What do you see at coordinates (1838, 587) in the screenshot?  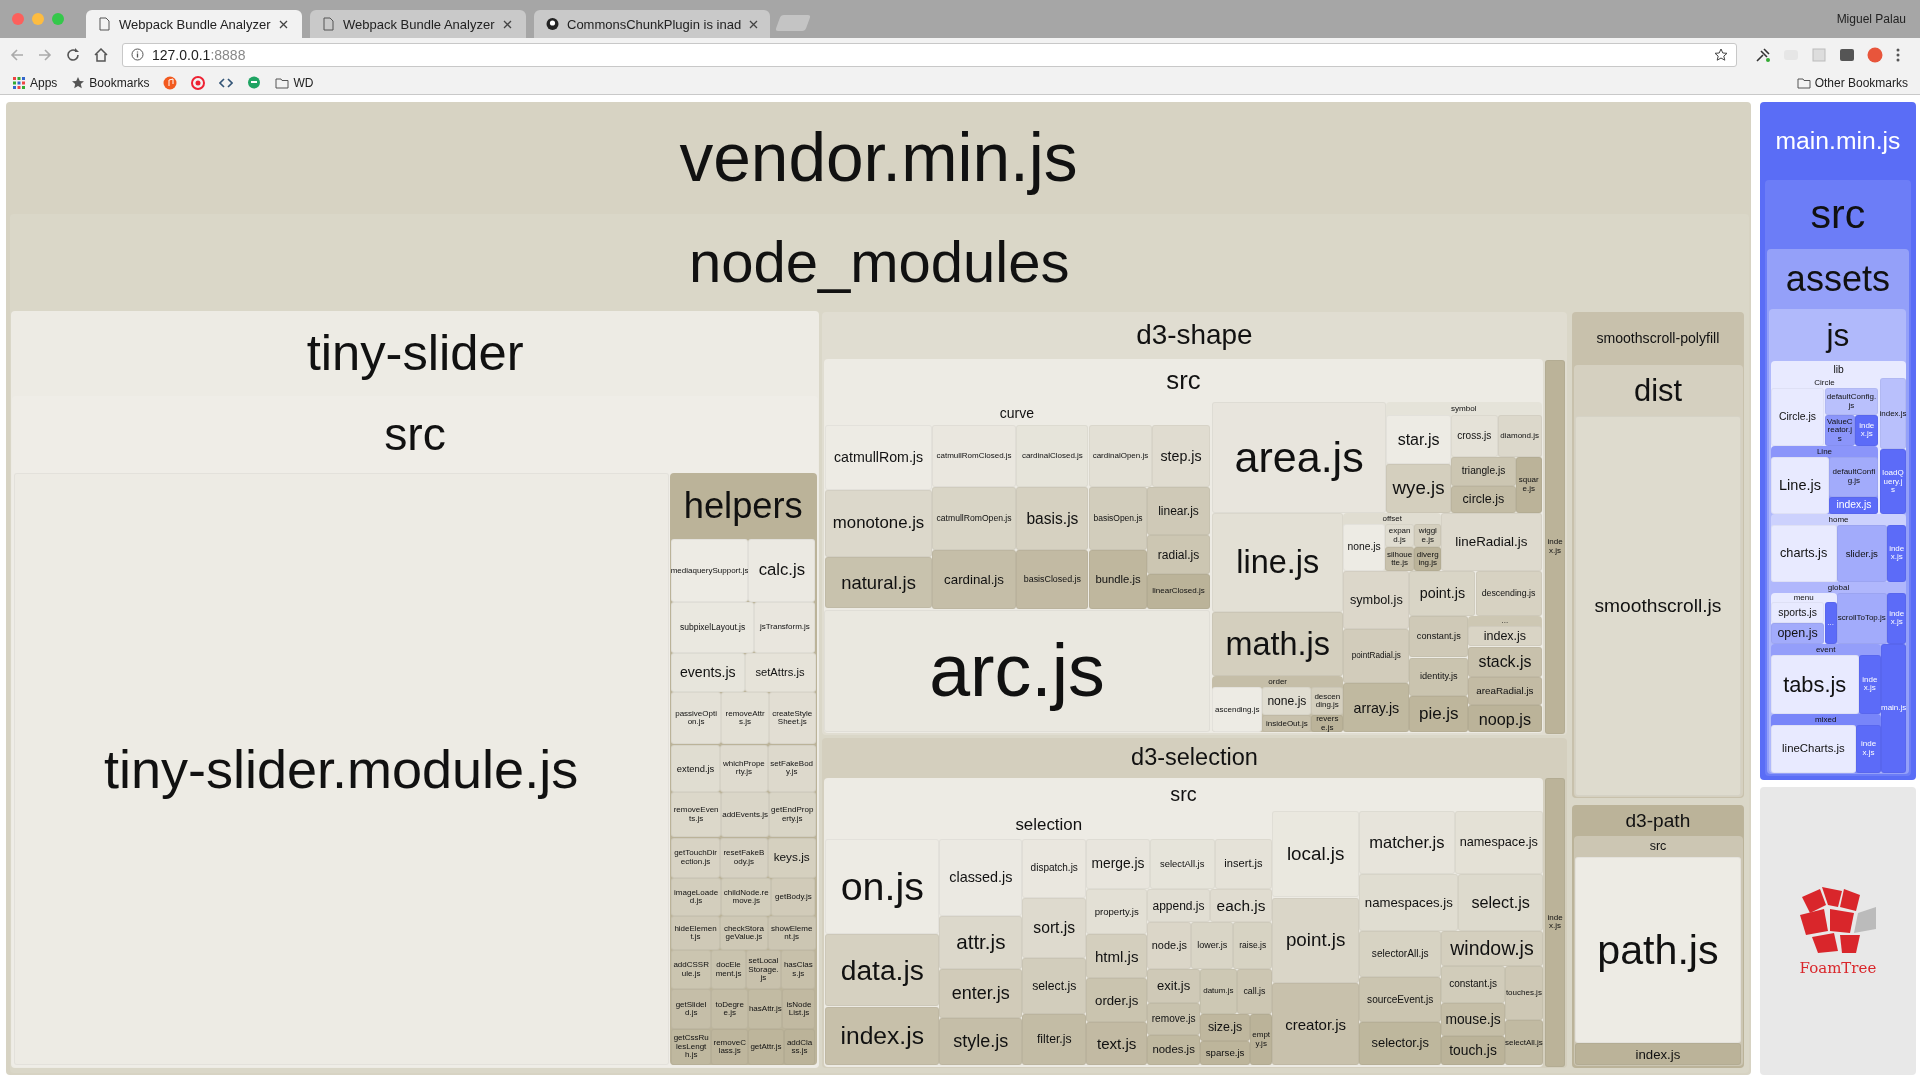 I see `folder-label: global` at bounding box center [1838, 587].